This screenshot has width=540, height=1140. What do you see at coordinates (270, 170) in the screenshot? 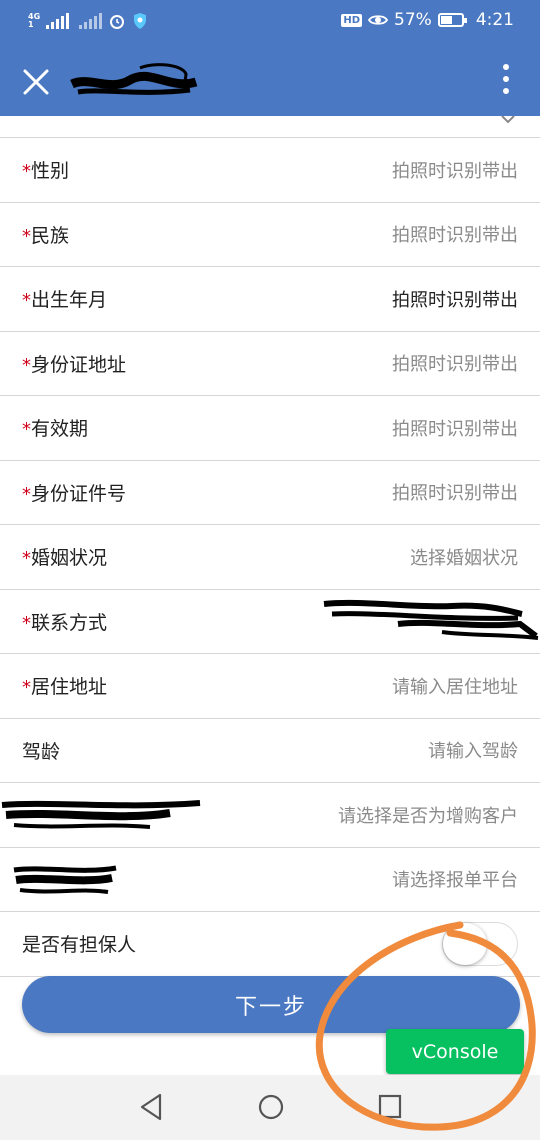
I see `form-row-gender: *性别 拍照时识别带出` at bounding box center [270, 170].